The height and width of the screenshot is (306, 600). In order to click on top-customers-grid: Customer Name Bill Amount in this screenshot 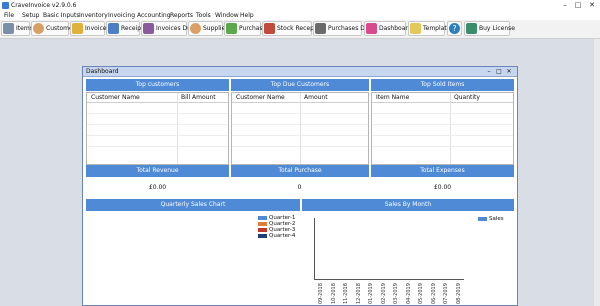, I will do `click(157, 128)`.